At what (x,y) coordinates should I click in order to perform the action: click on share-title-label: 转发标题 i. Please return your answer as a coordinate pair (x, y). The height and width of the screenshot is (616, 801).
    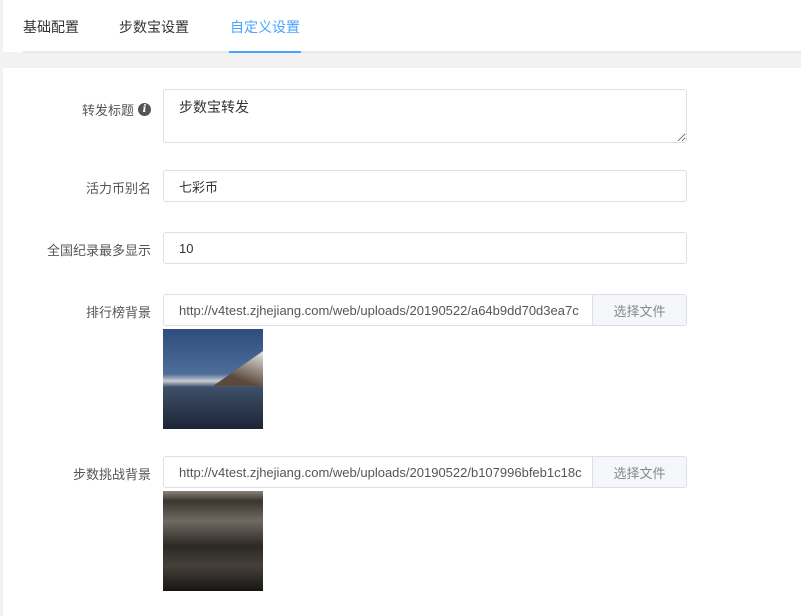
    Looking at the image, I should click on (116, 109).